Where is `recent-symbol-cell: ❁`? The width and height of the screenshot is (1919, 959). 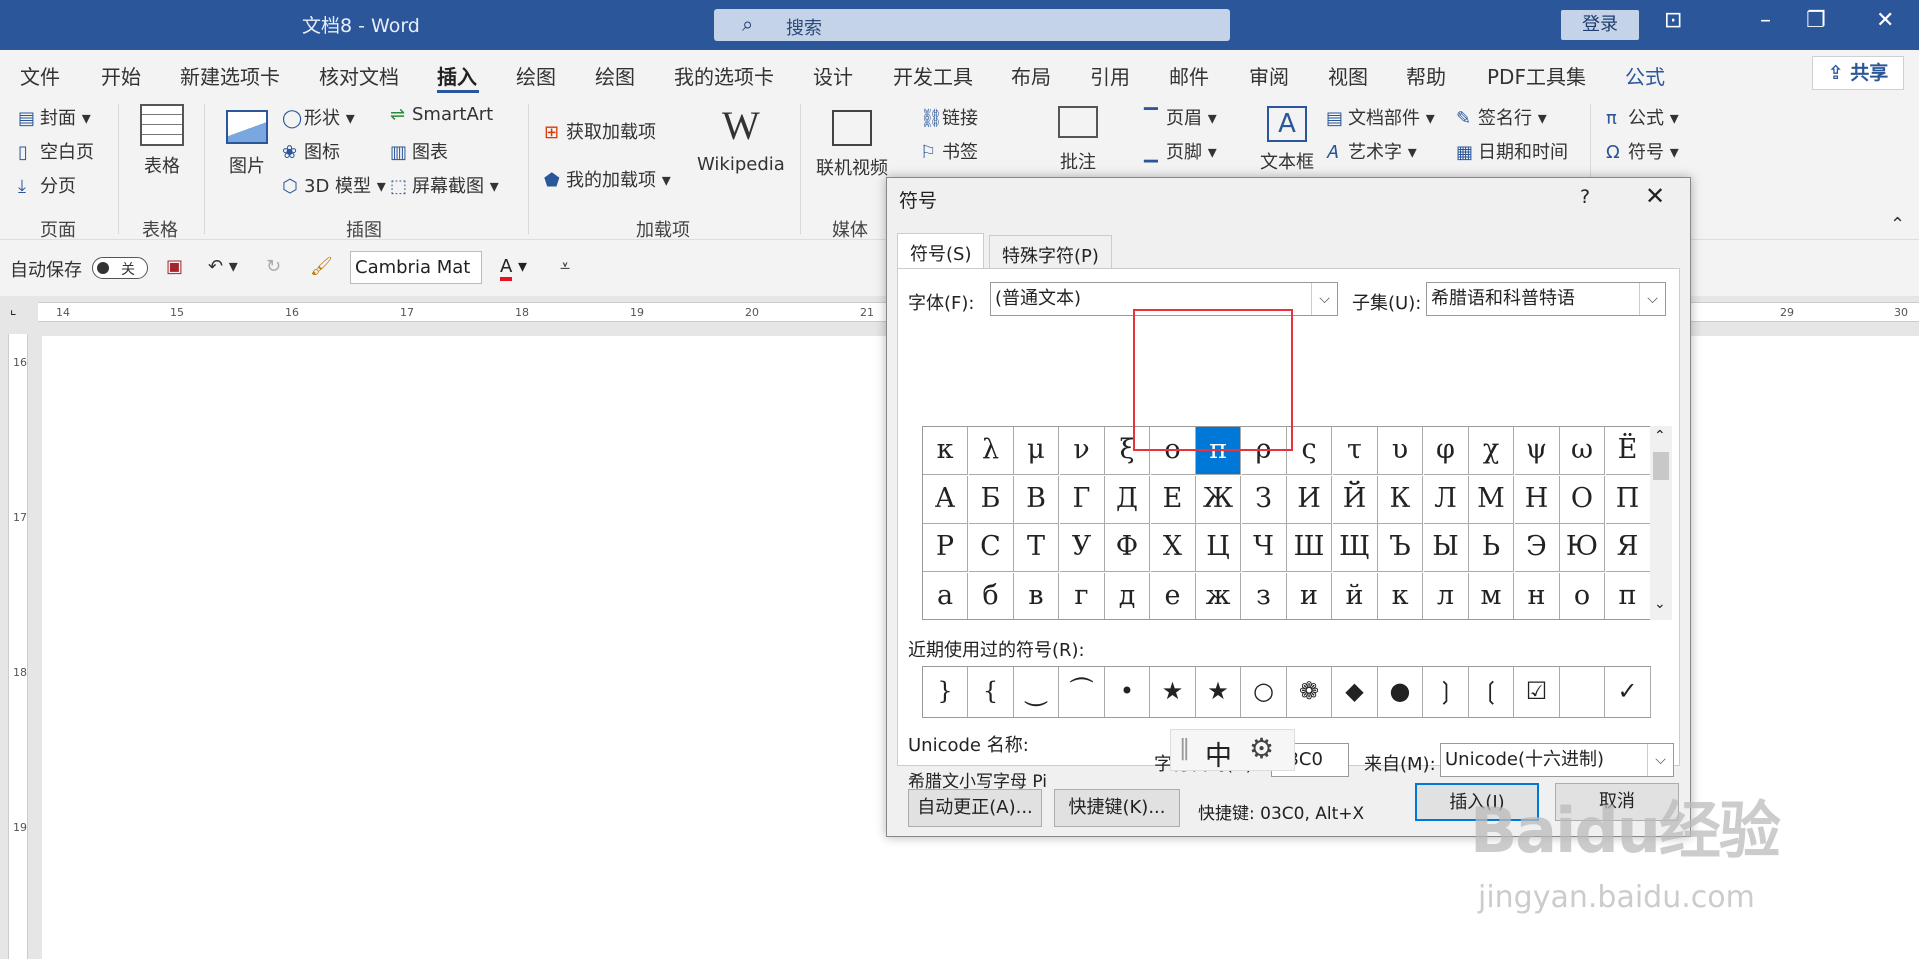
recent-symbol-cell: ❁ is located at coordinates (1309, 692).